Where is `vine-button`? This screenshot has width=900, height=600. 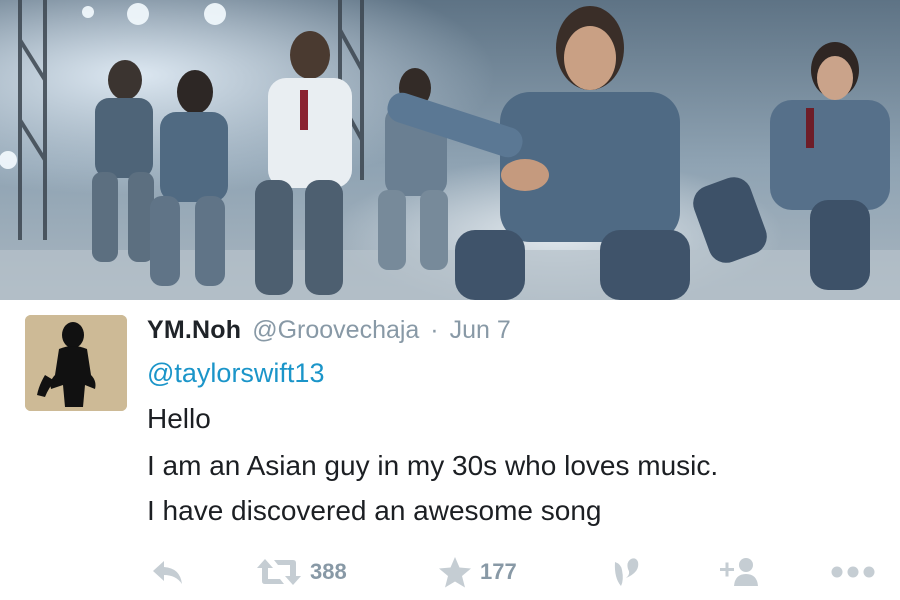
vine-button is located at coordinates (627, 572).